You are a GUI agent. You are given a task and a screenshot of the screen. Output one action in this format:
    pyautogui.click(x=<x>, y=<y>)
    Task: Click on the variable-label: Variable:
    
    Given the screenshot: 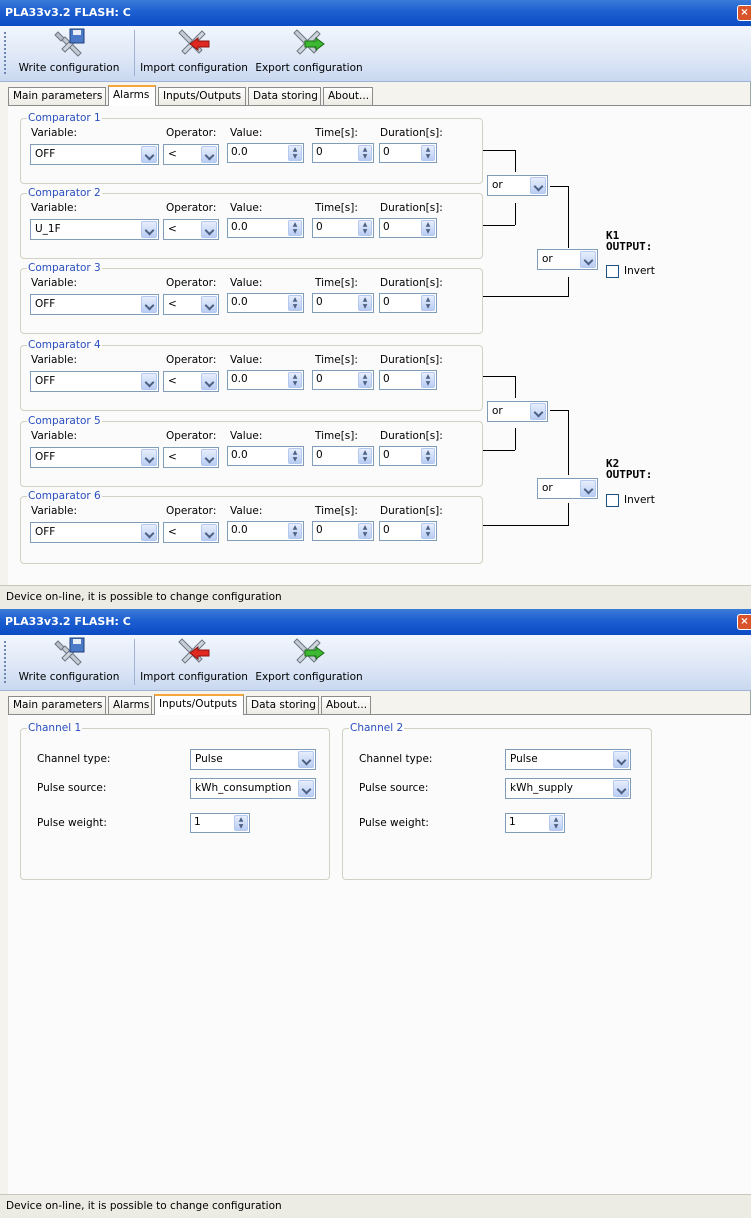 What is the action you would take?
    pyautogui.click(x=54, y=208)
    